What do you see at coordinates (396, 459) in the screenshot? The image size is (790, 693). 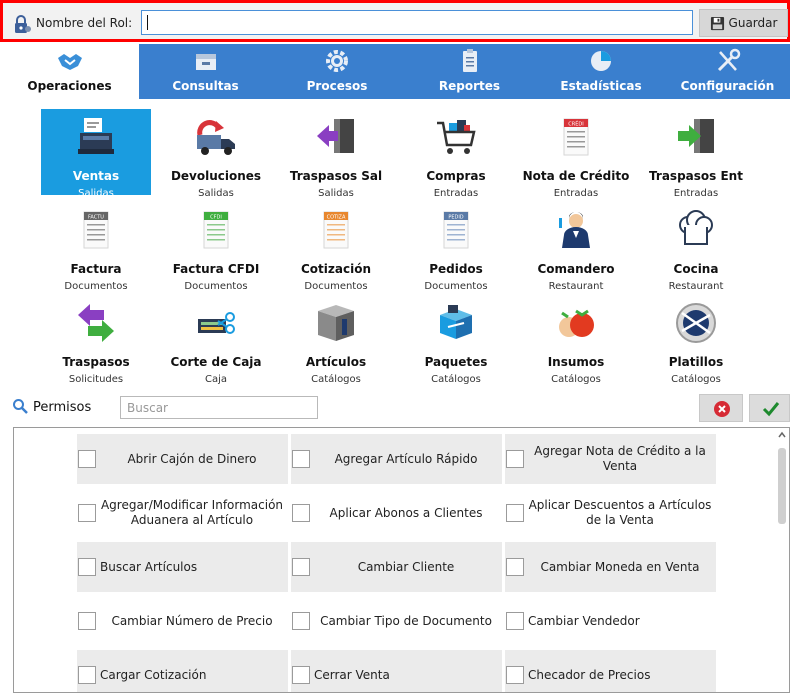 I see `permission-item: Agregar Artículo Rápido` at bounding box center [396, 459].